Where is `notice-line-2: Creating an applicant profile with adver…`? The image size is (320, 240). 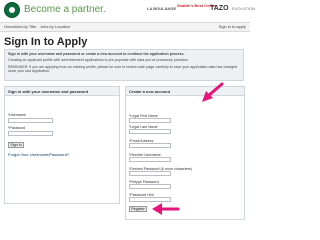
notice-line-2: Creating an applicant profile with adver… is located at coordinates (98, 60).